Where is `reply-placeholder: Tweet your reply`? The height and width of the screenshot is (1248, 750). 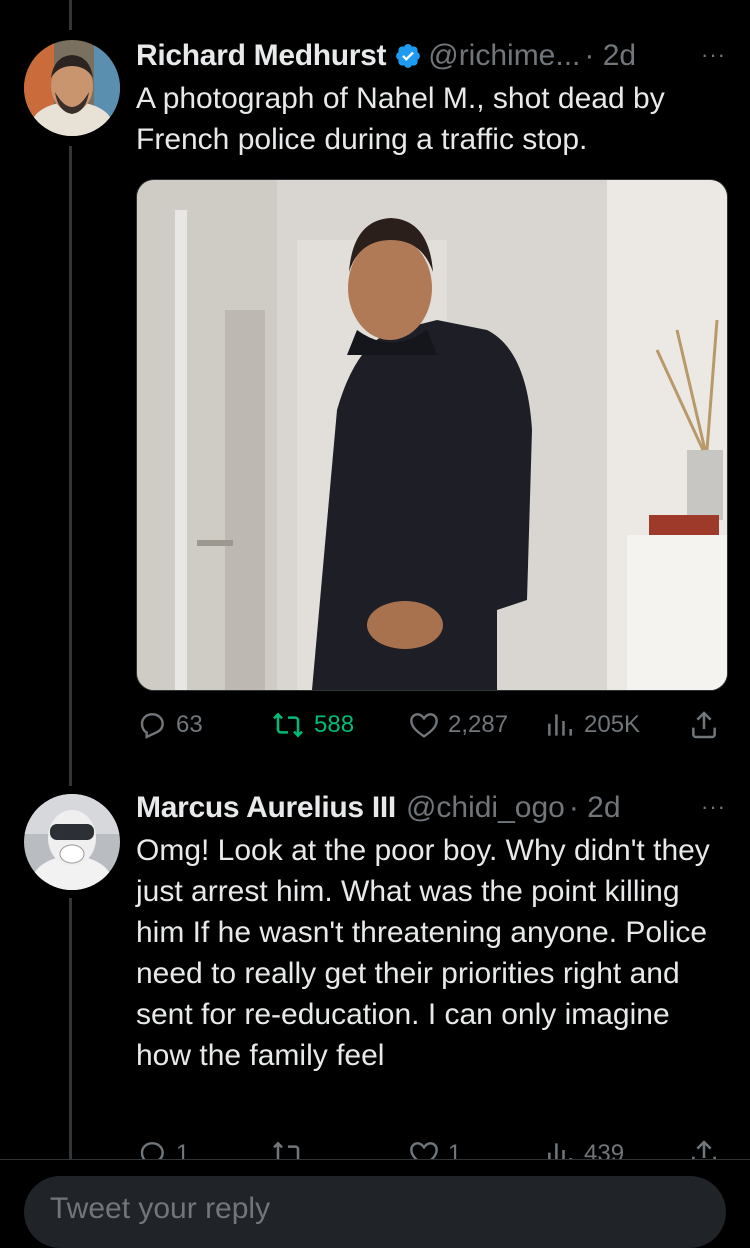
reply-placeholder: Tweet your reply is located at coordinates (160, 1209).